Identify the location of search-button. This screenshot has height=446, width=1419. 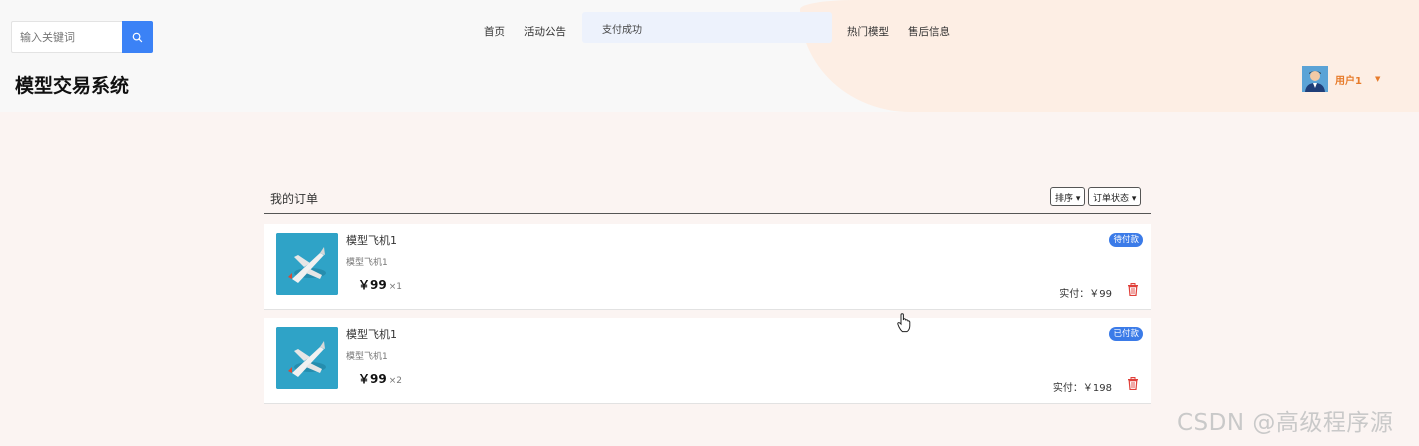
(137, 37).